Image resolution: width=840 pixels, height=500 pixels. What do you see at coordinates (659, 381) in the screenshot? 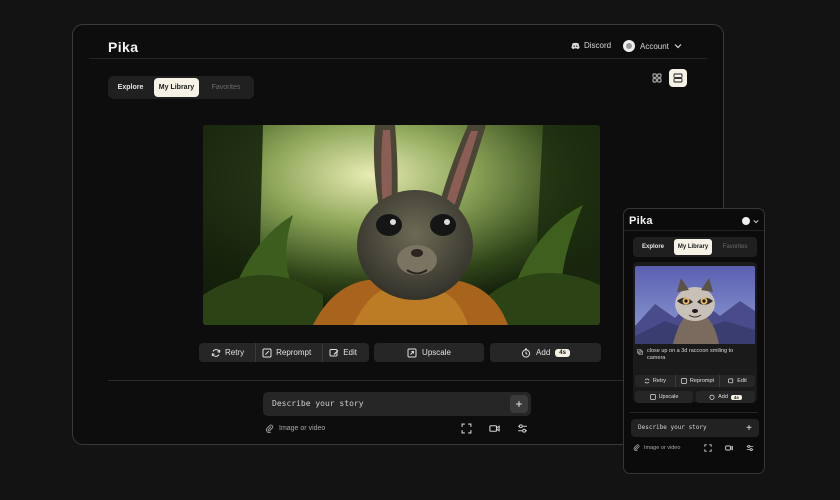
I see `mobile-retry-label: Retry` at bounding box center [659, 381].